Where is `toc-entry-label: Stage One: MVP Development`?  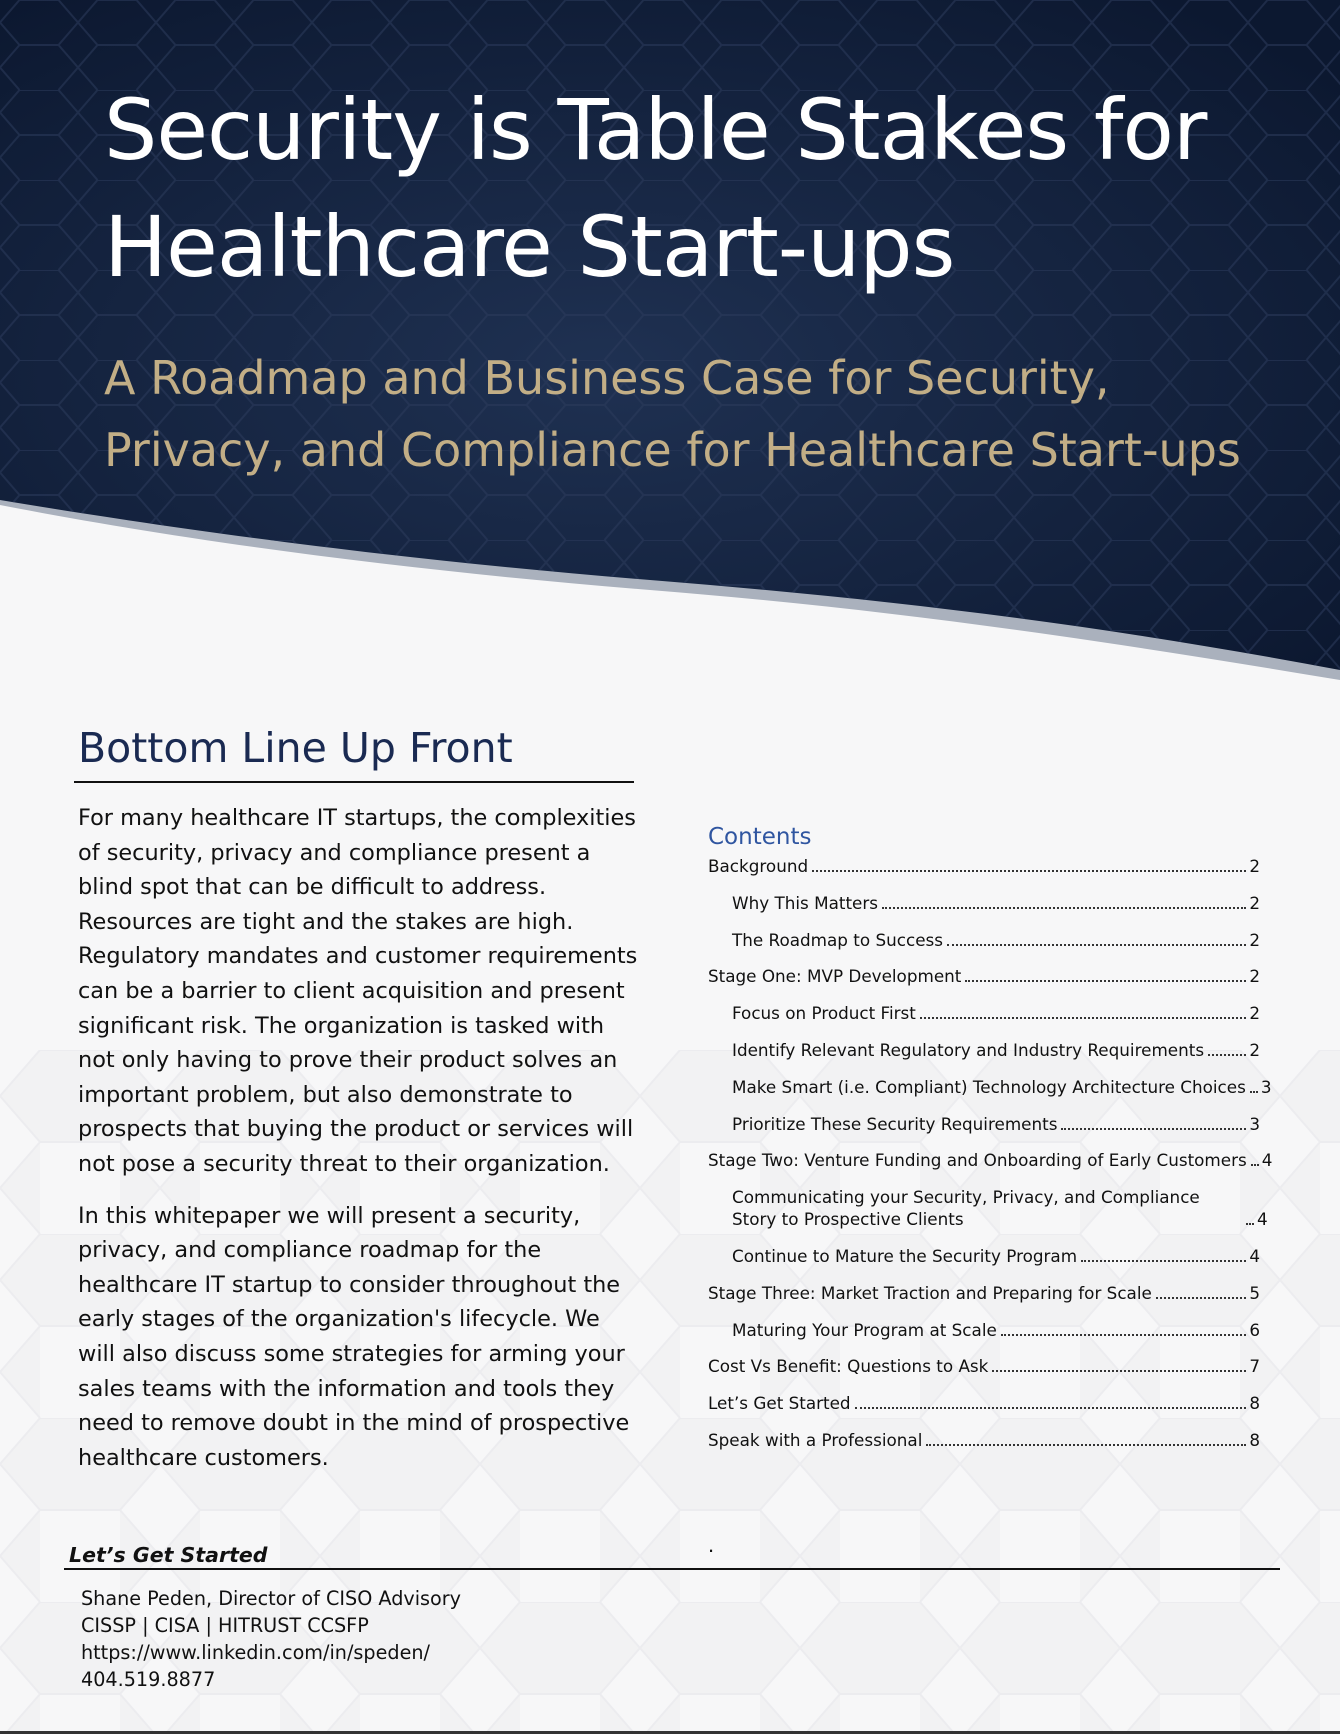 toc-entry-label: Stage One: MVP Development is located at coordinates (835, 976).